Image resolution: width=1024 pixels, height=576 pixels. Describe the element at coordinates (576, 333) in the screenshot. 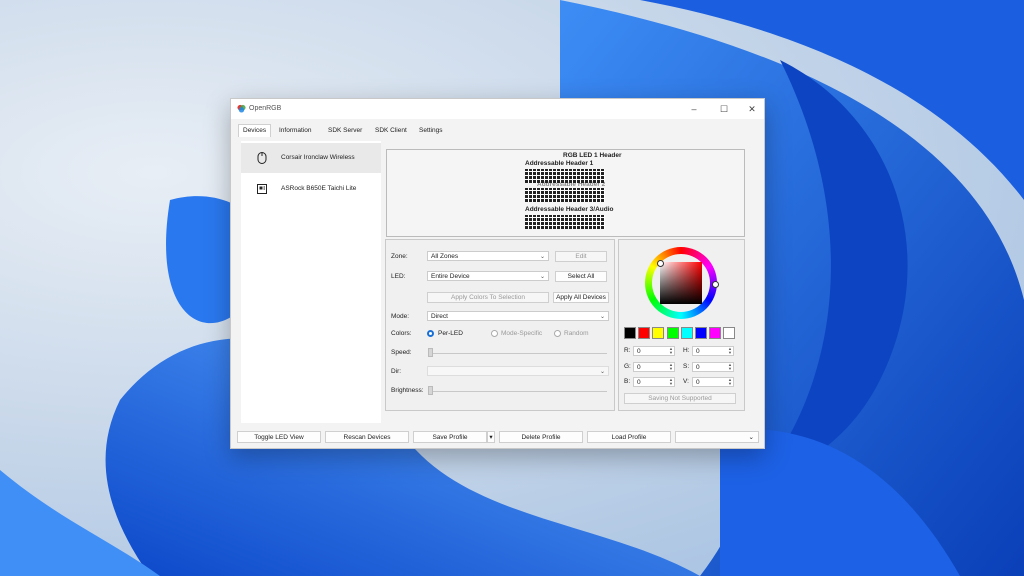

I see `random-label: Random` at that location.